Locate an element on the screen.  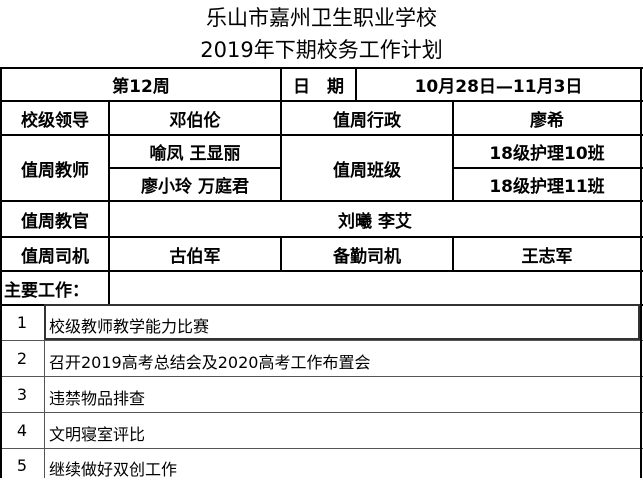
task-text: 继续做好双创工作 is located at coordinates (113, 468).